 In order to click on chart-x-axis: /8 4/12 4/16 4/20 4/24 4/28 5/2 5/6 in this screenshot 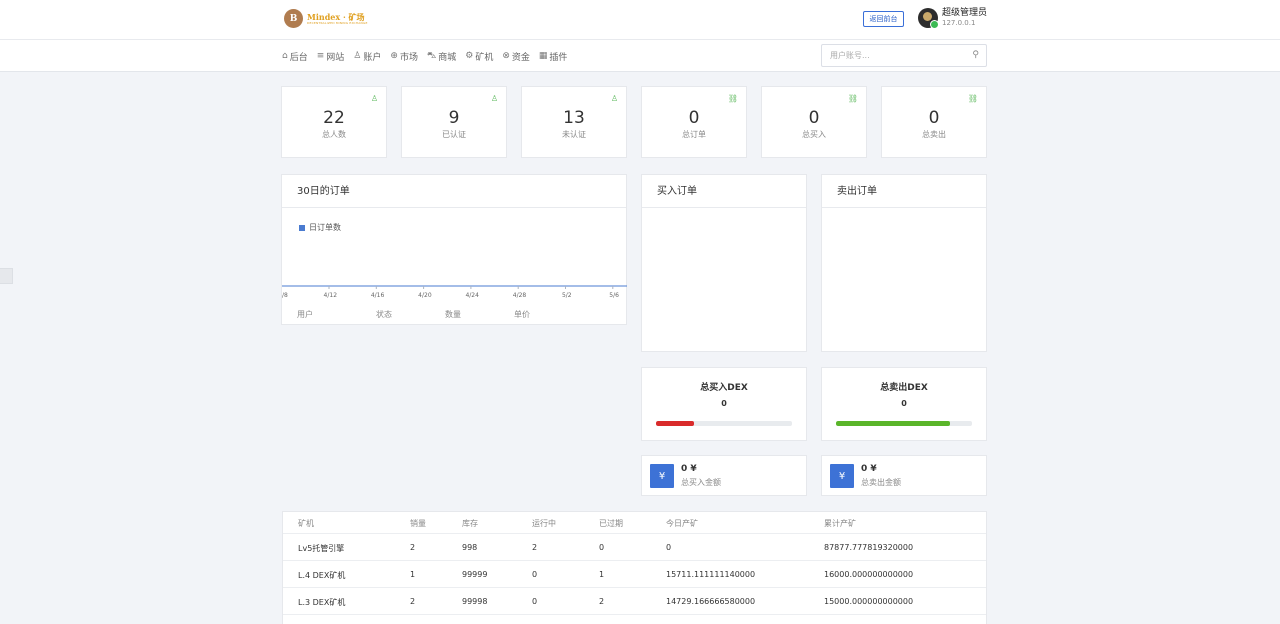, I will do `click(450, 292)`.